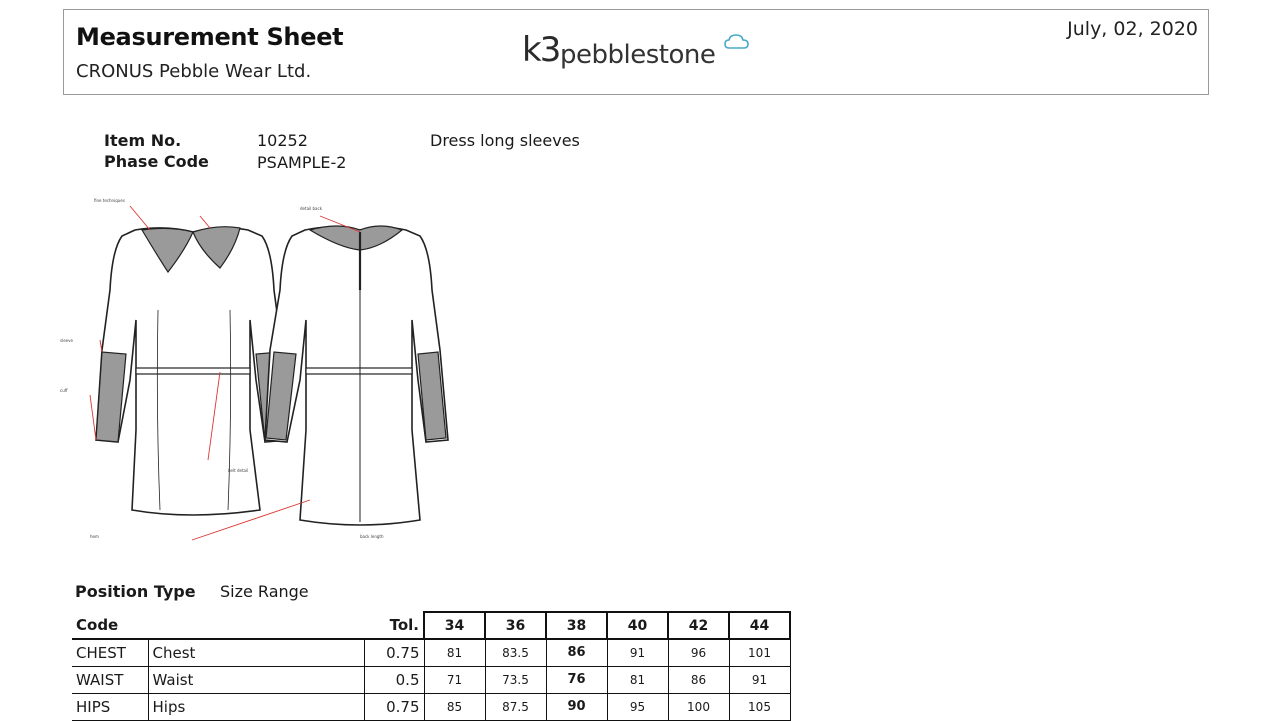  I want to click on row-name: Hips, so click(256, 707).